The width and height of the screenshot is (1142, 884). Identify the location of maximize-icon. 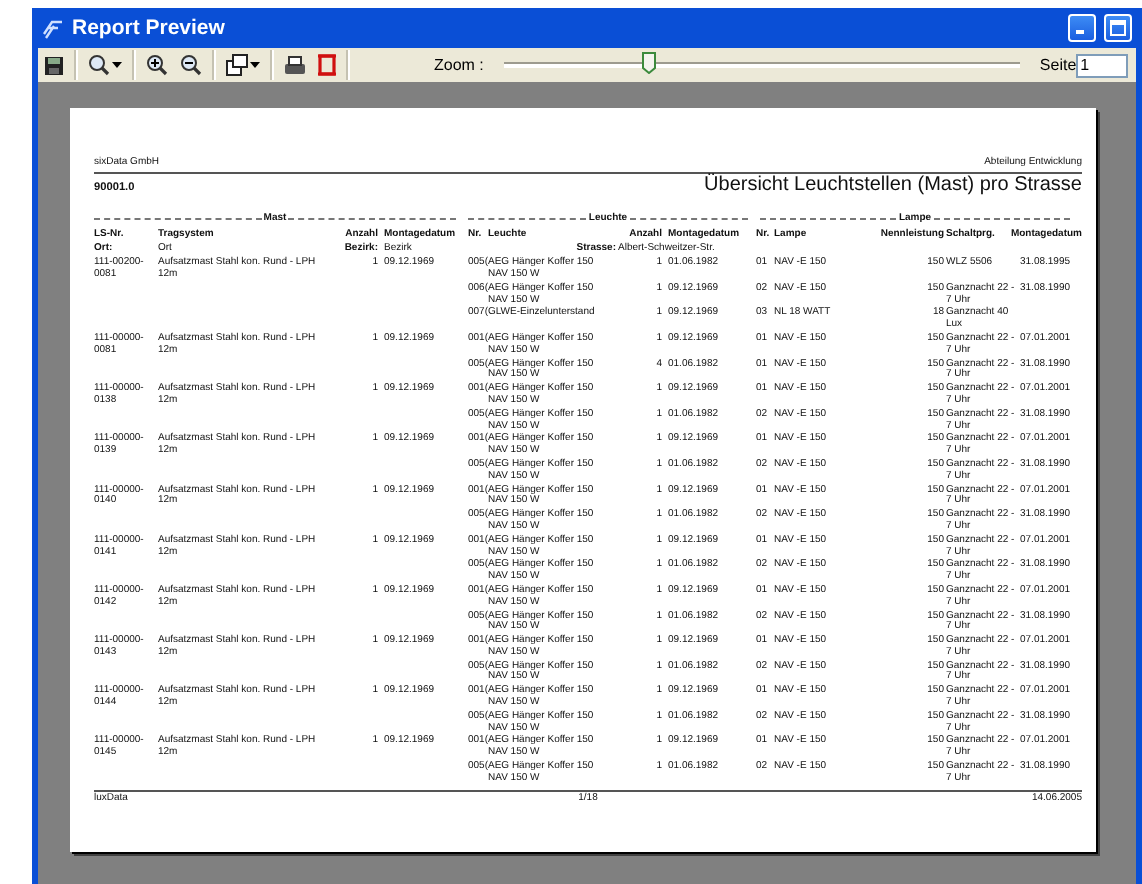
(1118, 28).